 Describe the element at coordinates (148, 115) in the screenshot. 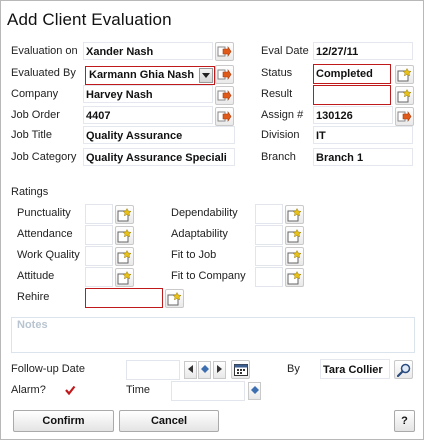

I see `job-order-field: 4407` at that location.